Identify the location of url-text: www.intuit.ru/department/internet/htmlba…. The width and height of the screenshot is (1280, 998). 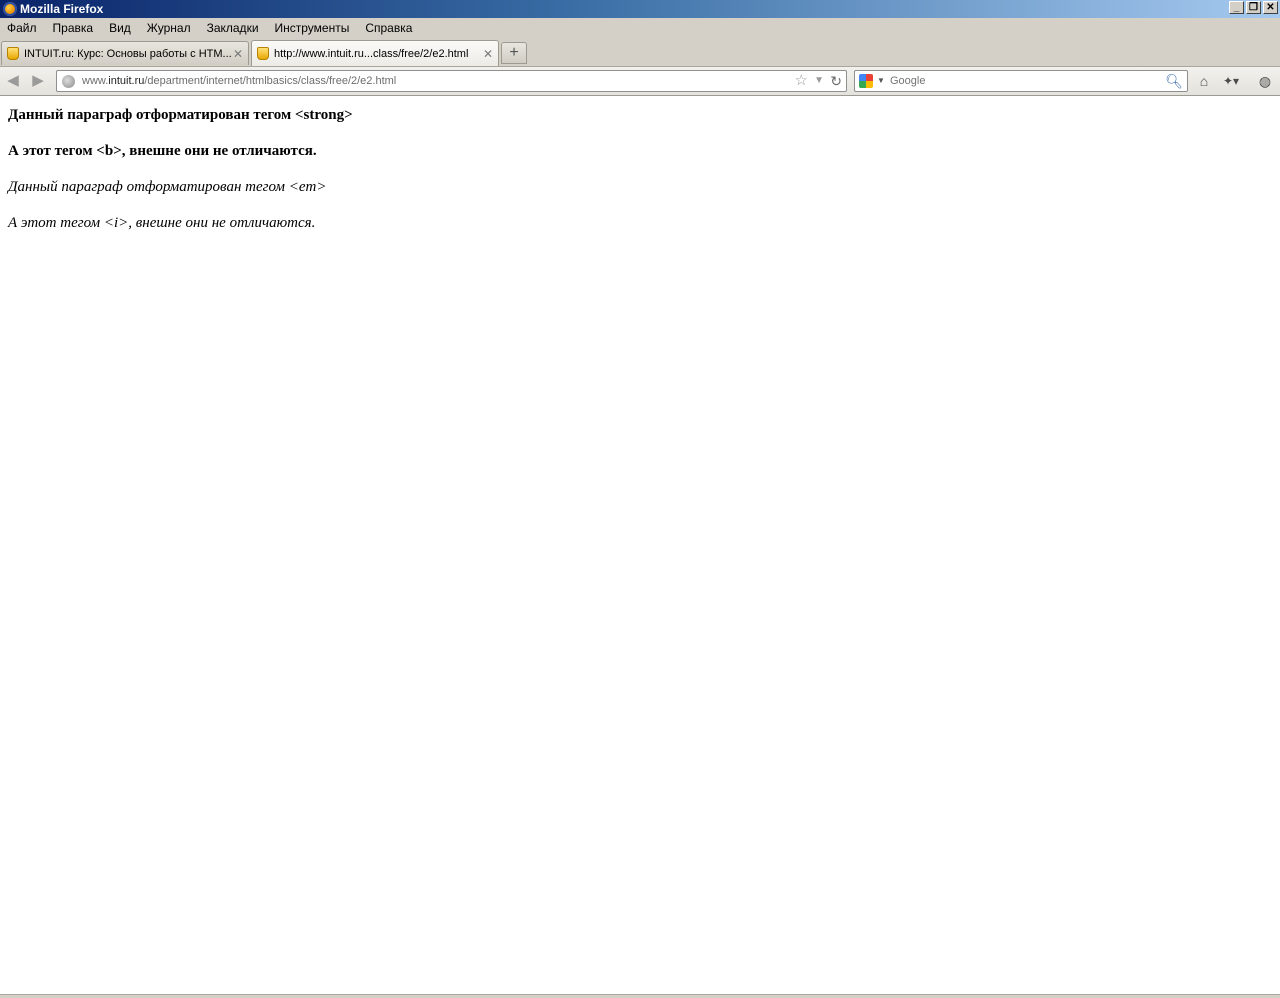
(239, 81).